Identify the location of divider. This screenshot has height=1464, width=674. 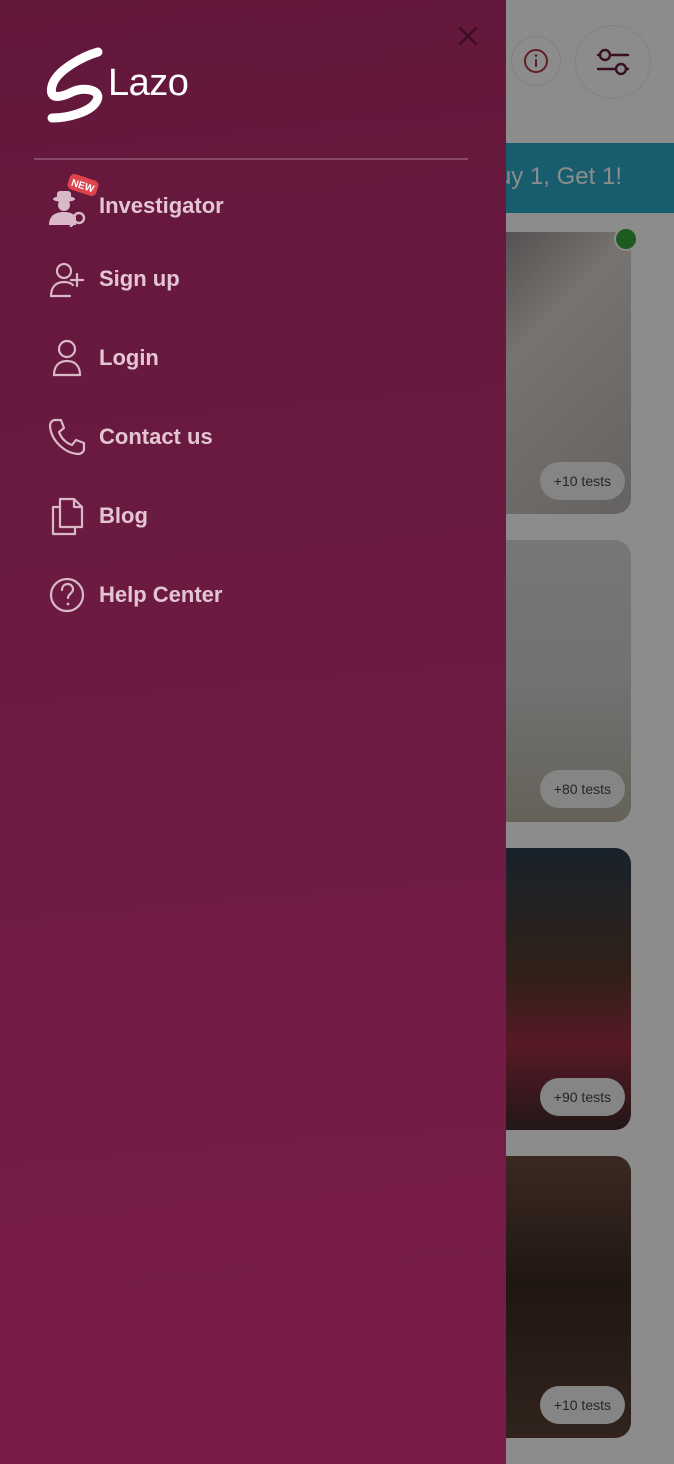
(251, 159).